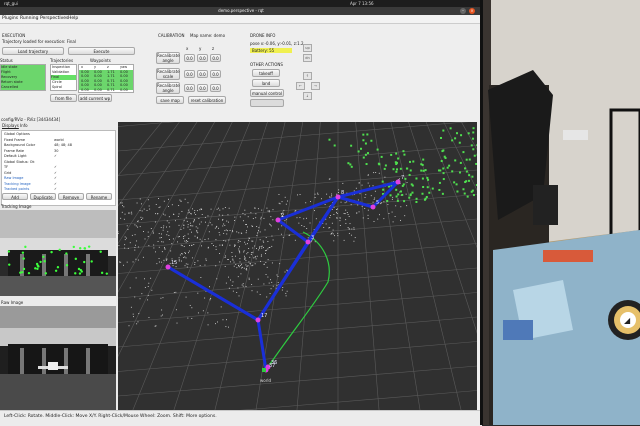 The height and width of the screenshot is (426, 640). Describe the element at coordinates (15, 196) in the screenshot. I see `add-display-button: Add` at that location.